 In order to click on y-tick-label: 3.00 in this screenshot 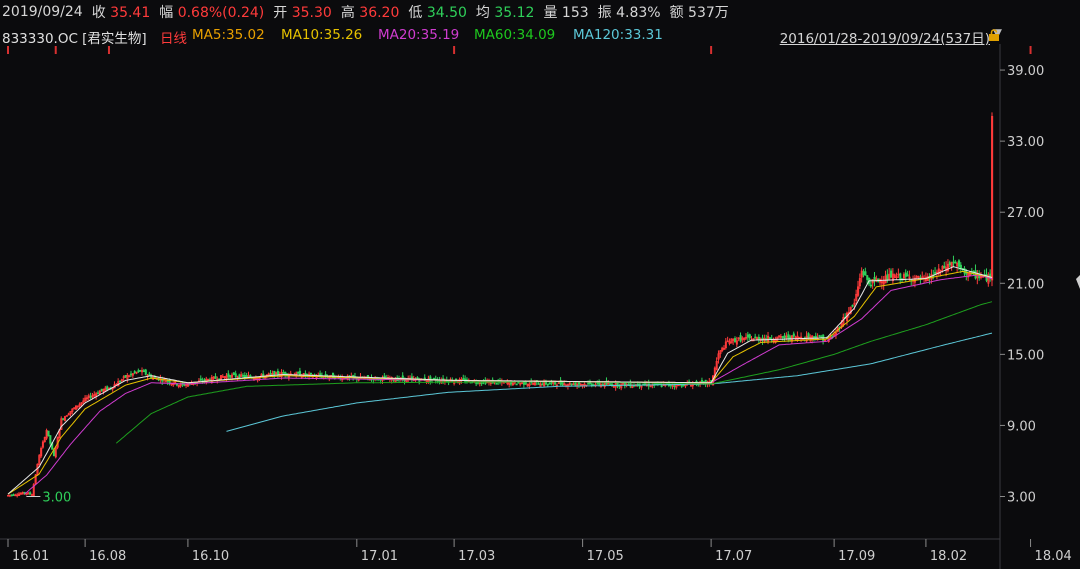, I will do `click(1021, 498)`.